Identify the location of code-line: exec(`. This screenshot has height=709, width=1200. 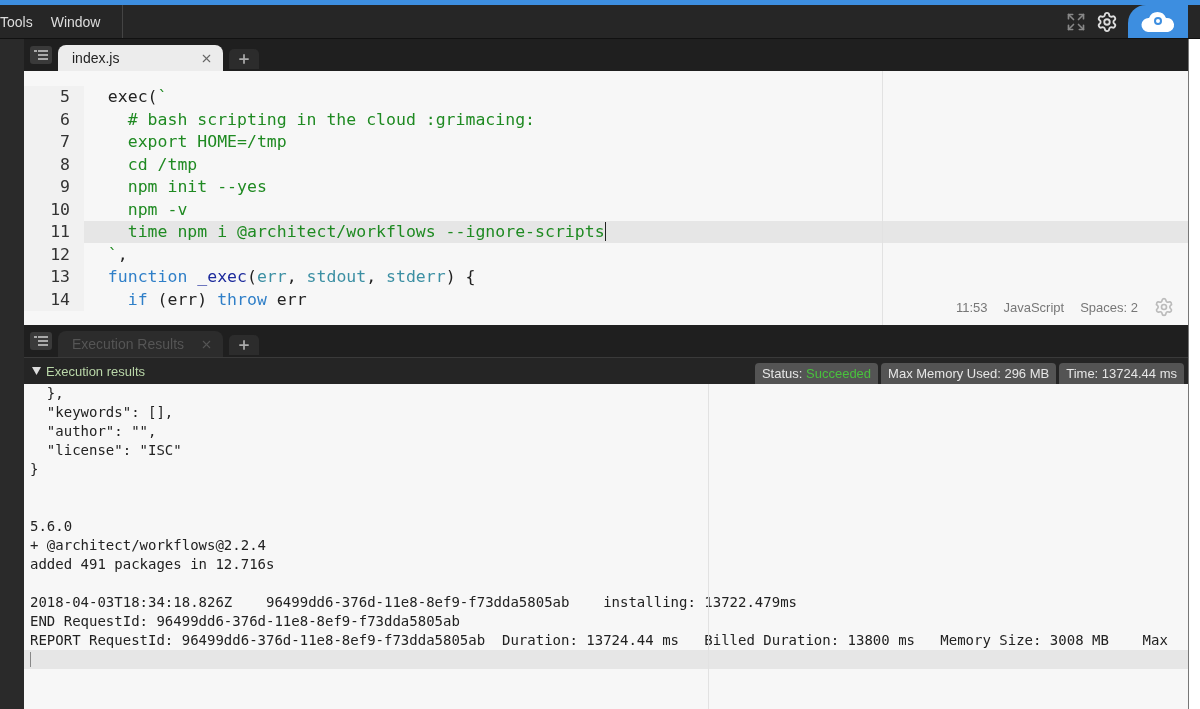
(137, 97).